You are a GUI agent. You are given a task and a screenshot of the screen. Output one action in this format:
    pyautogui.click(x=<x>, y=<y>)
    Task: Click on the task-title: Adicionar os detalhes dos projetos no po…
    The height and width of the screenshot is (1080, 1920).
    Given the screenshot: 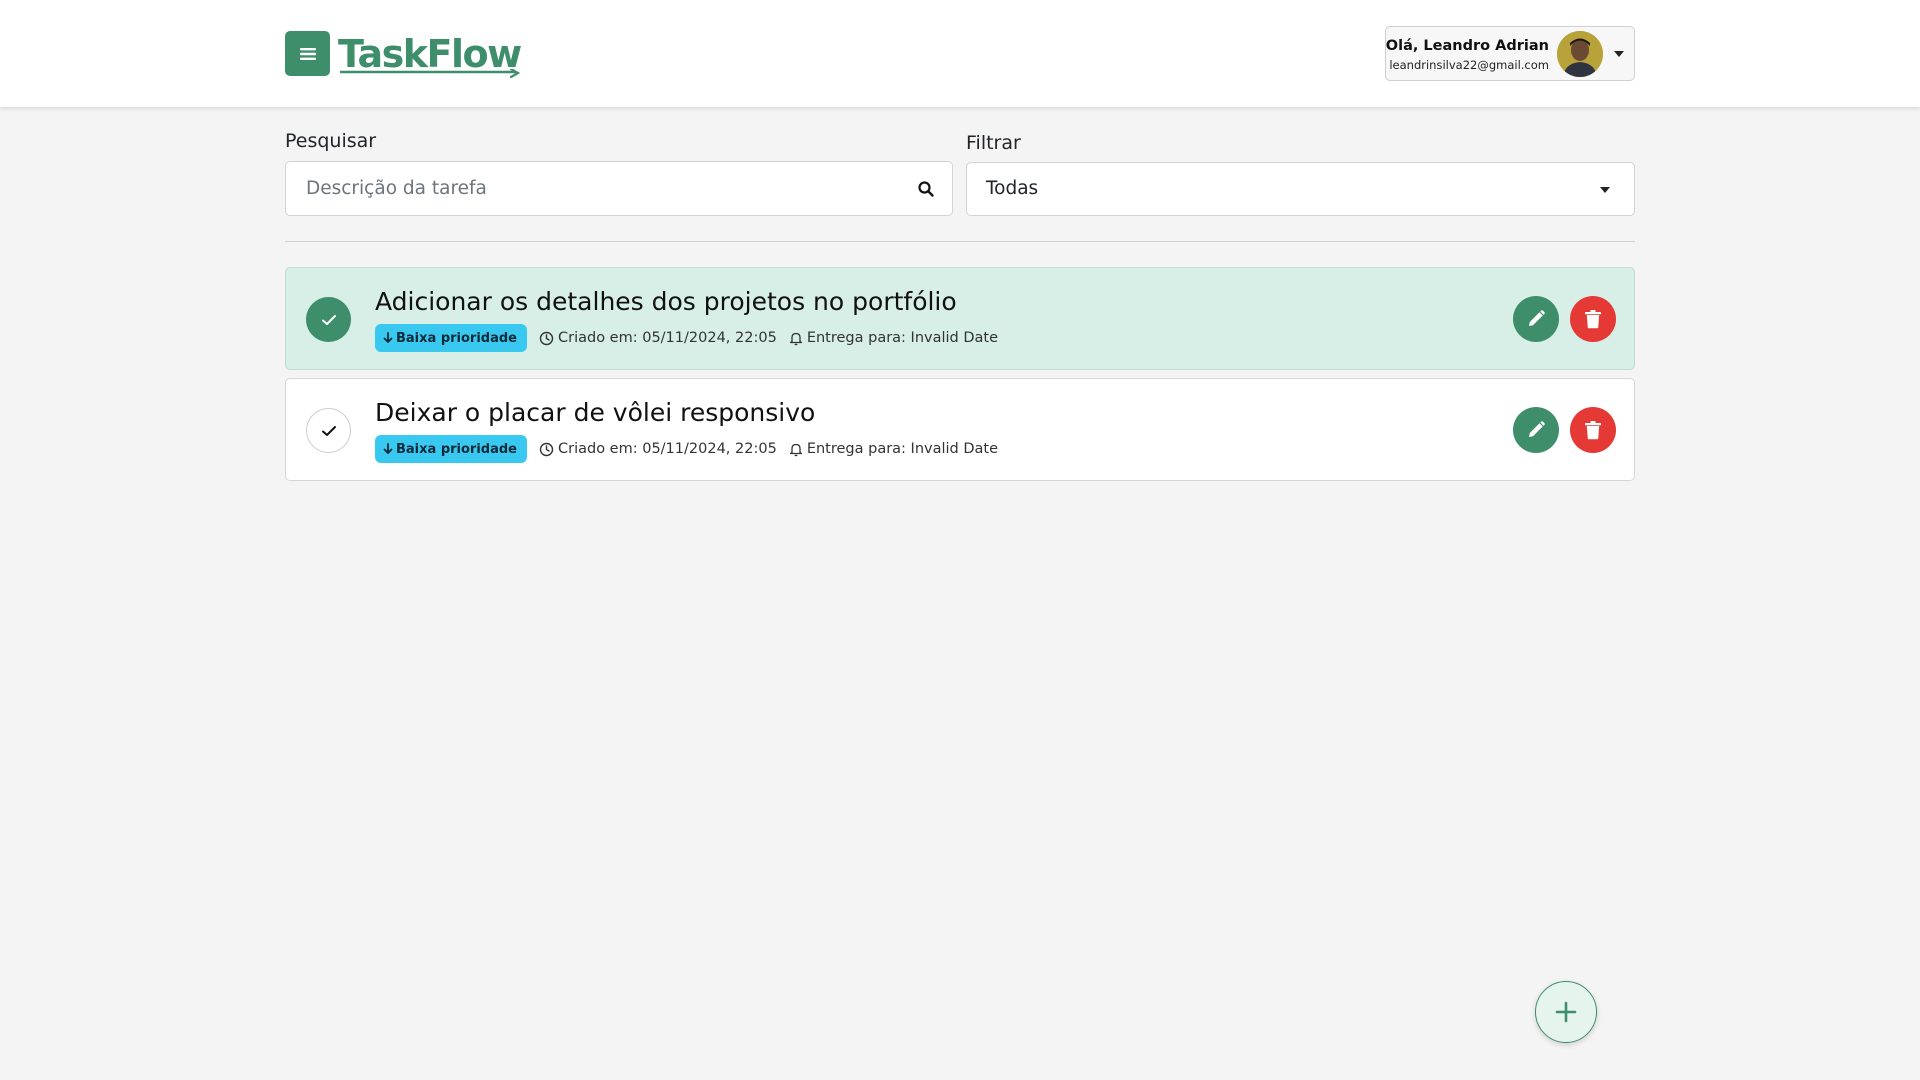 What is the action you would take?
    pyautogui.click(x=666, y=301)
    